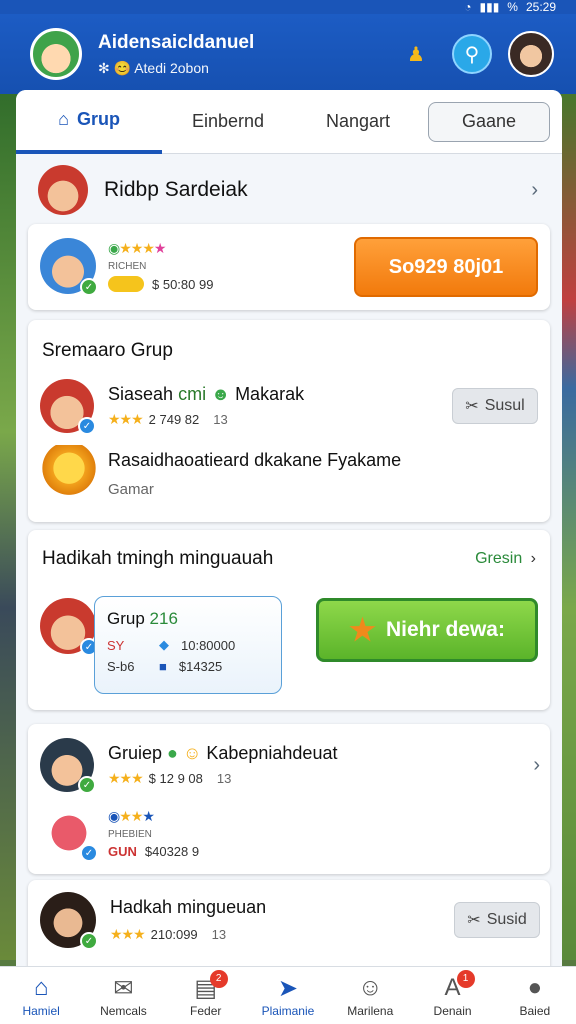 The height and width of the screenshot is (1024, 576). I want to click on nav-feder: 2 ▤ Feder, so click(206, 993).